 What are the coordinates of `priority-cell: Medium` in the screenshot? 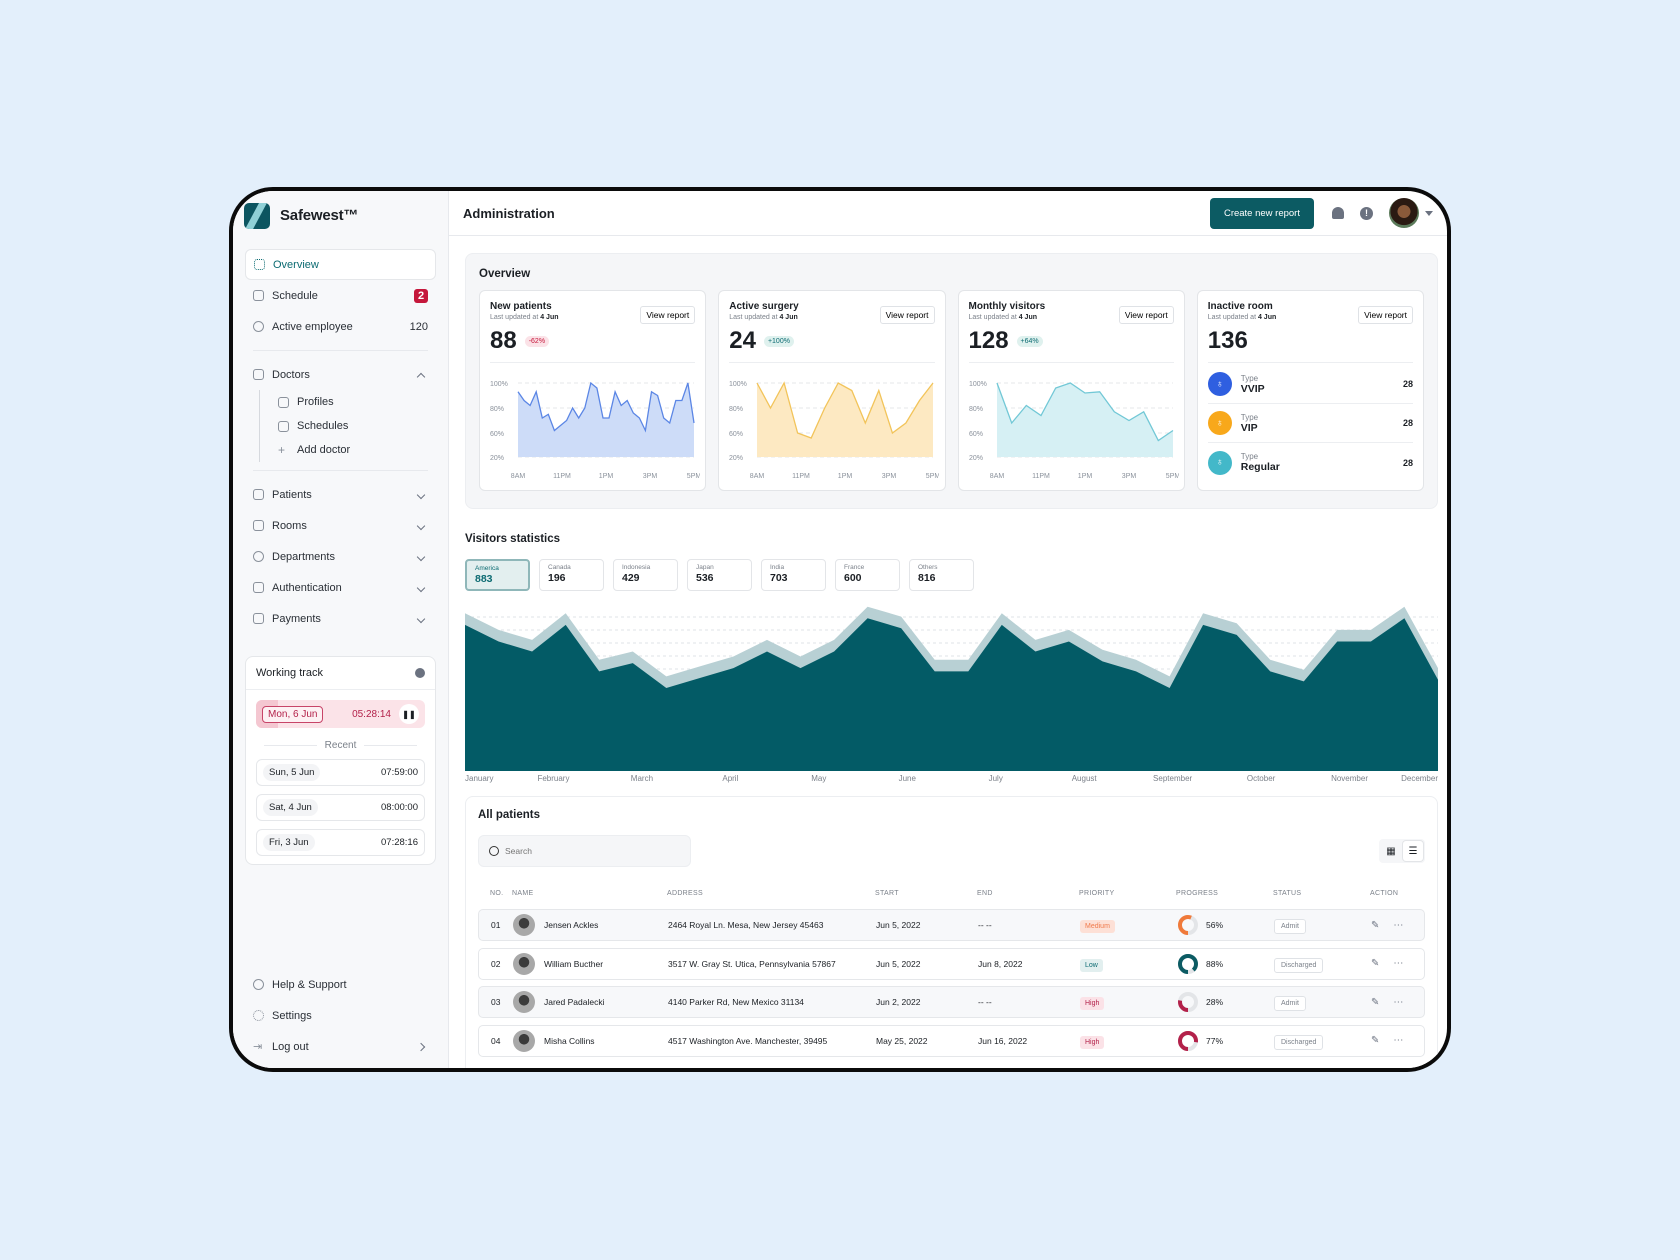 It's located at (1128, 926).